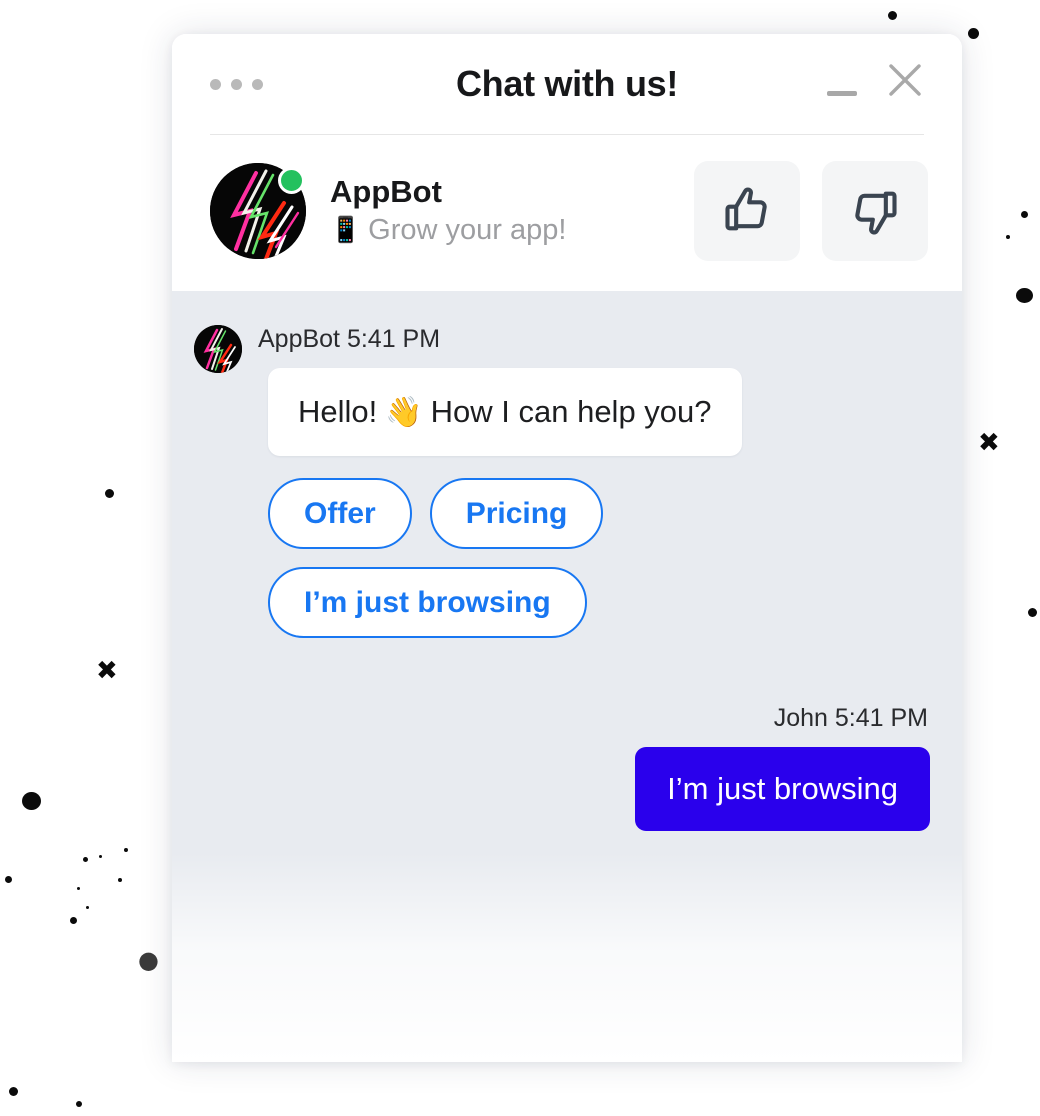  What do you see at coordinates (850, 718) in the screenshot?
I see `user-message-meta: John 5:41 PM` at bounding box center [850, 718].